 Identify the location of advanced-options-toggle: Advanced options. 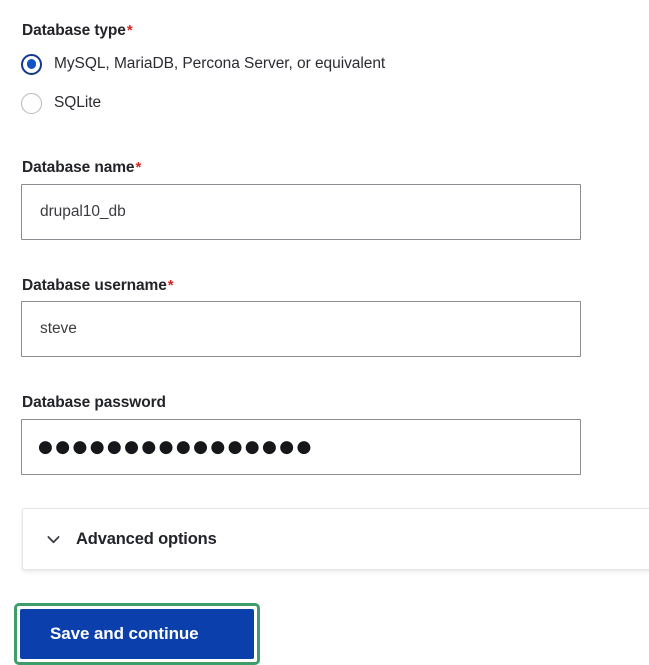
(335, 539).